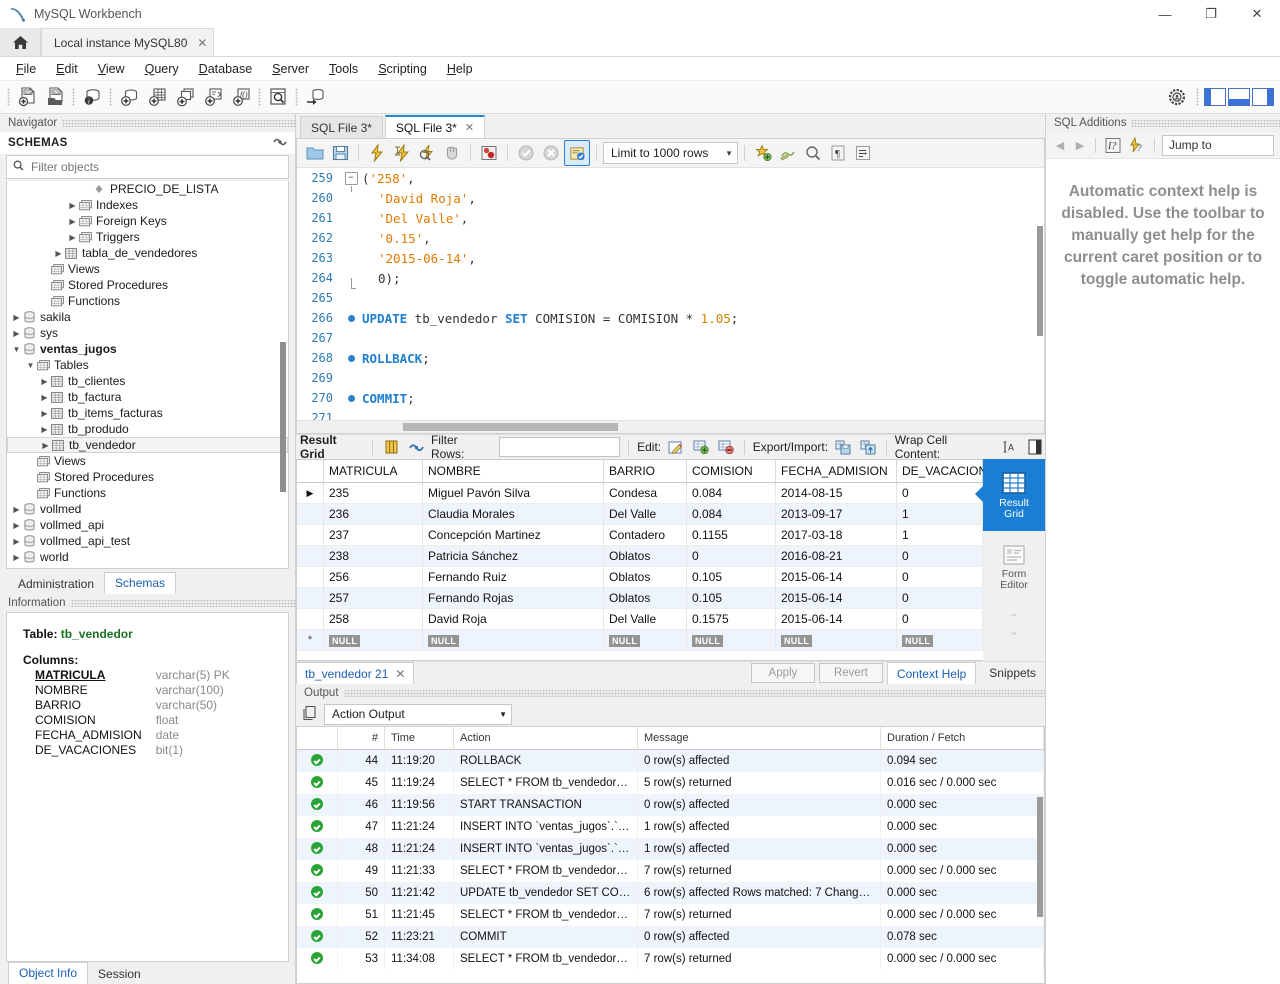  I want to click on menu-database: Database, so click(226, 69).